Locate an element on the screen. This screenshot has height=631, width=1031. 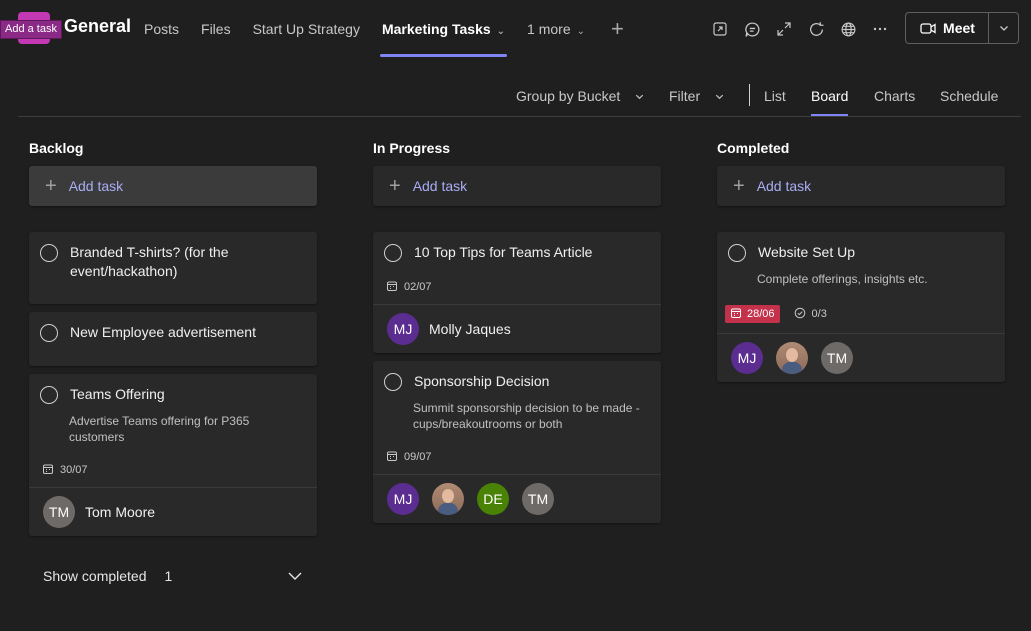
meet-dropdown-button is located at coordinates (1003, 28).